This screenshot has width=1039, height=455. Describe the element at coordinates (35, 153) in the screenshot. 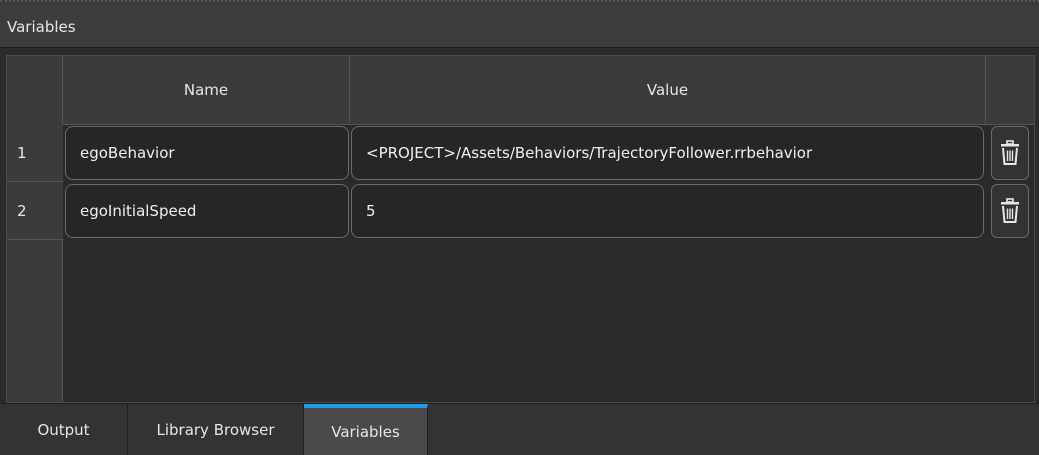

I see `row-number: 1` at that location.